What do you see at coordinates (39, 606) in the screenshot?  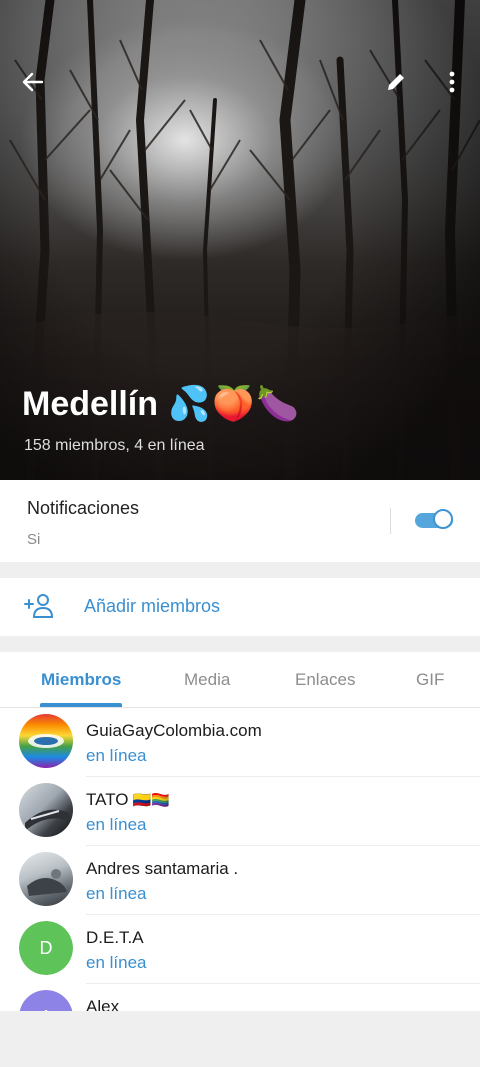 I see `add-user-icon` at bounding box center [39, 606].